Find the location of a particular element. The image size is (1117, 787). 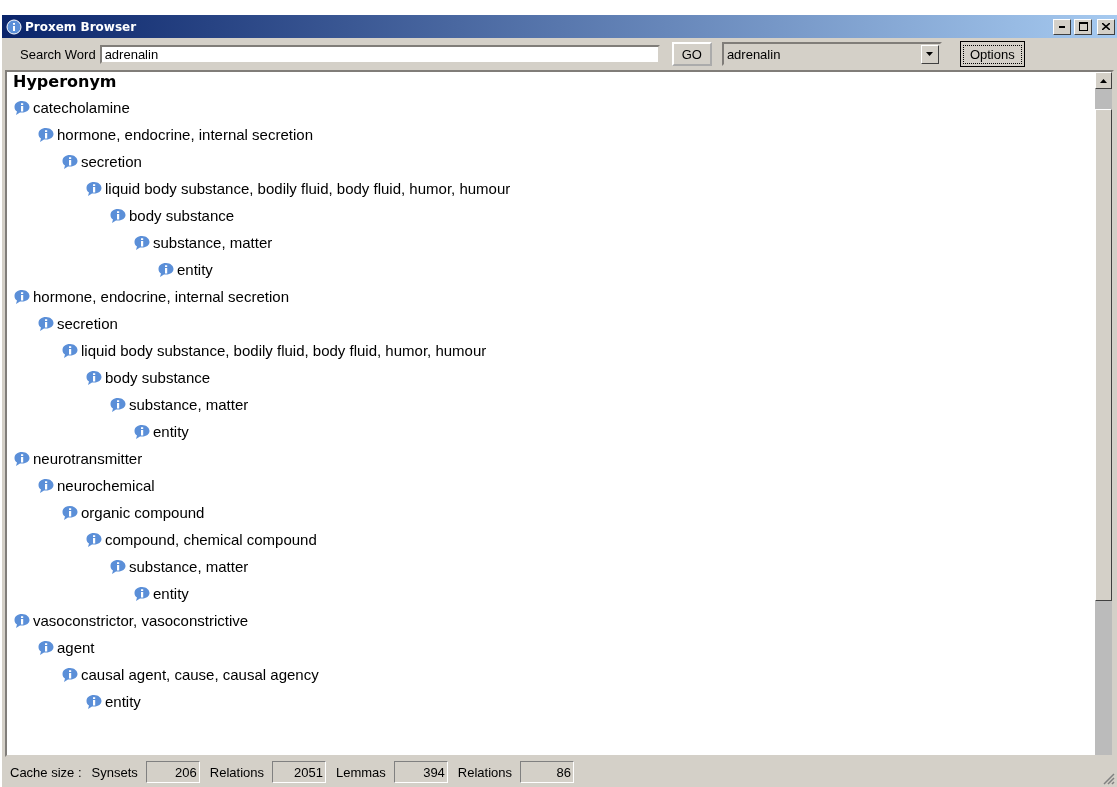

tree-item: vasoconstrictor, vasoconstrictive is located at coordinates (141, 620).